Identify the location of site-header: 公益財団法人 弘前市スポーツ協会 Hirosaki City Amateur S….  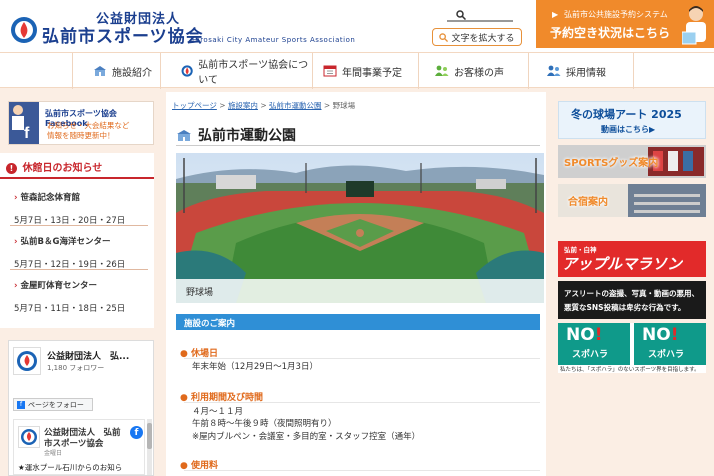
(357, 26).